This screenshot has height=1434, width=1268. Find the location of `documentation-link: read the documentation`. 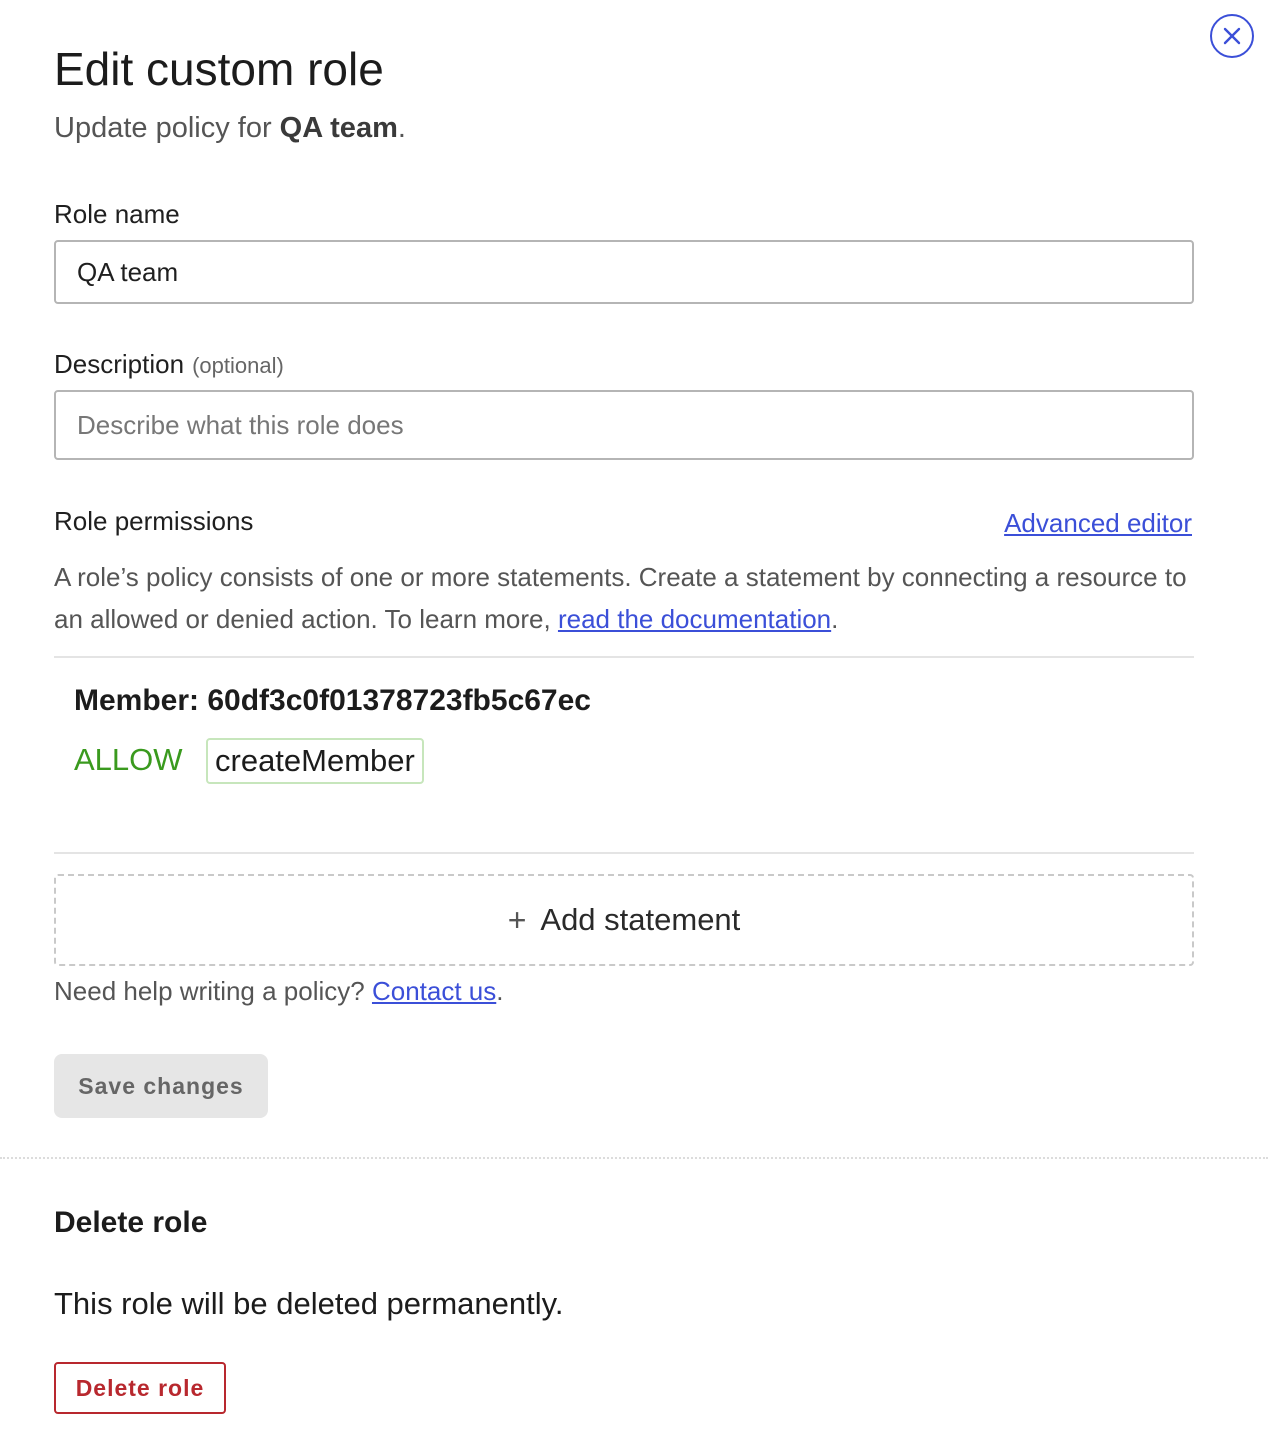

documentation-link: read the documentation is located at coordinates (694, 619).